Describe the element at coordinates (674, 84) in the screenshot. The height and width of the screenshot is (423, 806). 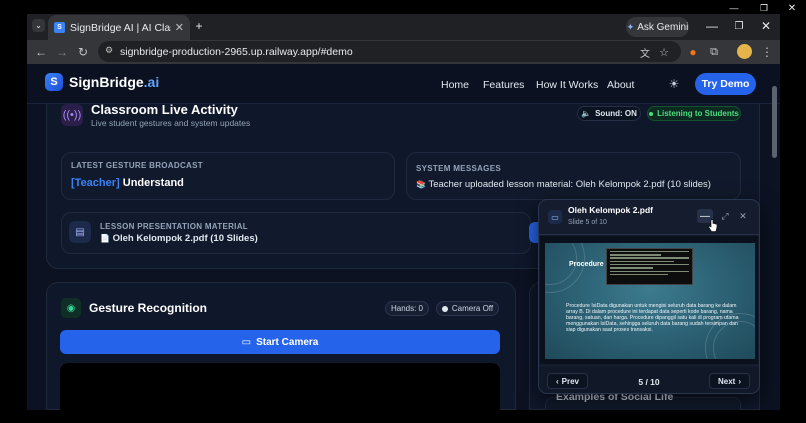
I see `theme-toggle-sun-icon: ☀` at that location.